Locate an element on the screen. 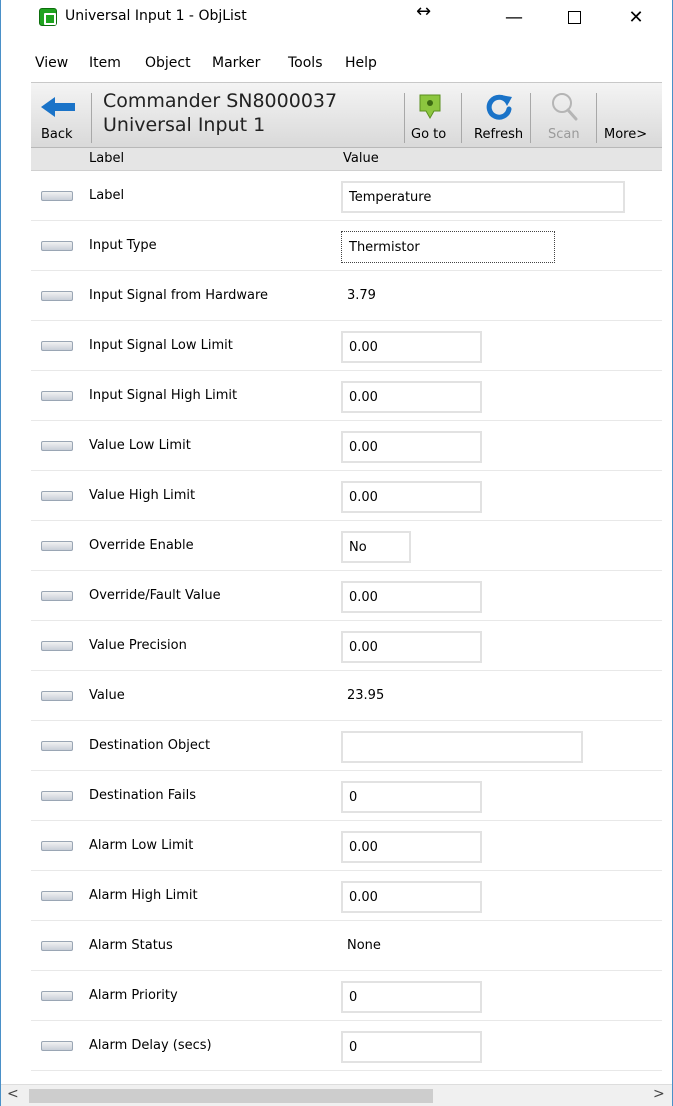 Image resolution: width=673 pixels, height=1106 pixels. back-button: Back is located at coordinates (60, 117).